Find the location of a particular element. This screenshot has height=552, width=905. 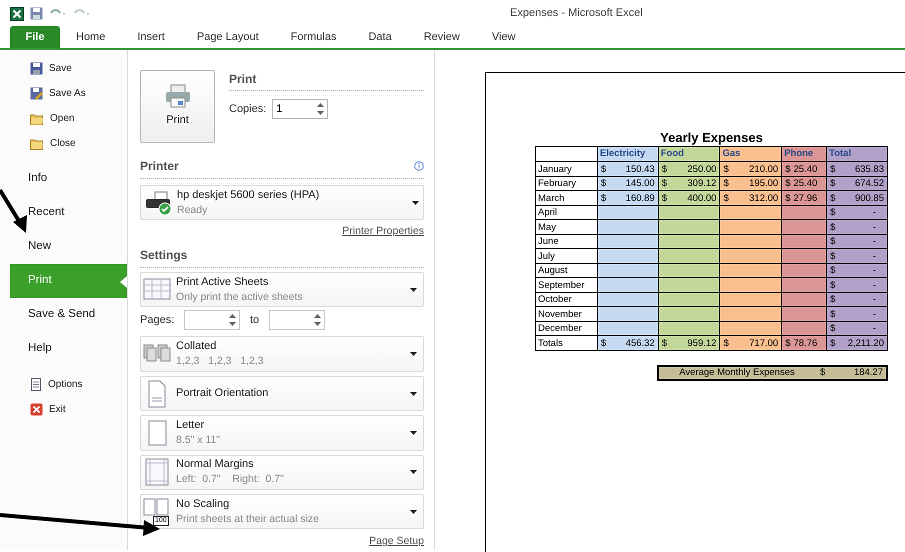

table-cell: $ 250.00 is located at coordinates (689, 169).